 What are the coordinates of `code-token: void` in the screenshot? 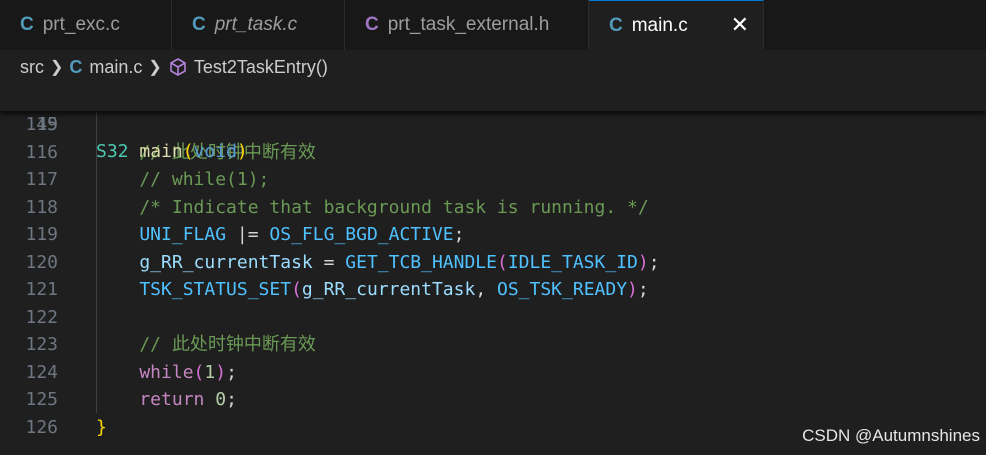 It's located at (215, 151).